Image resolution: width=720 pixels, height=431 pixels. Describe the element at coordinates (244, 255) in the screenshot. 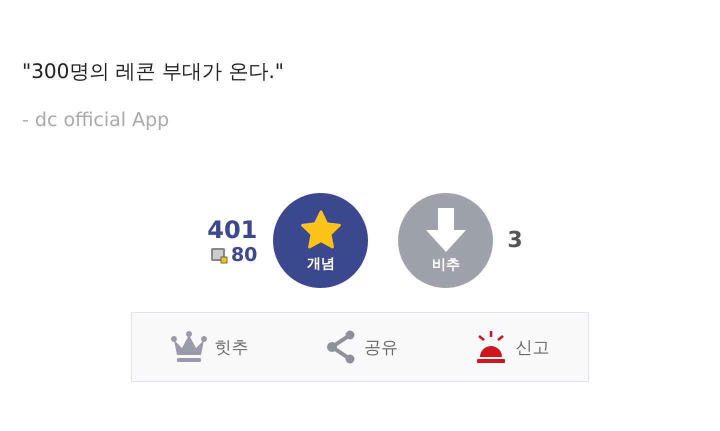

I see `fixed-upvote-count: 80` at that location.